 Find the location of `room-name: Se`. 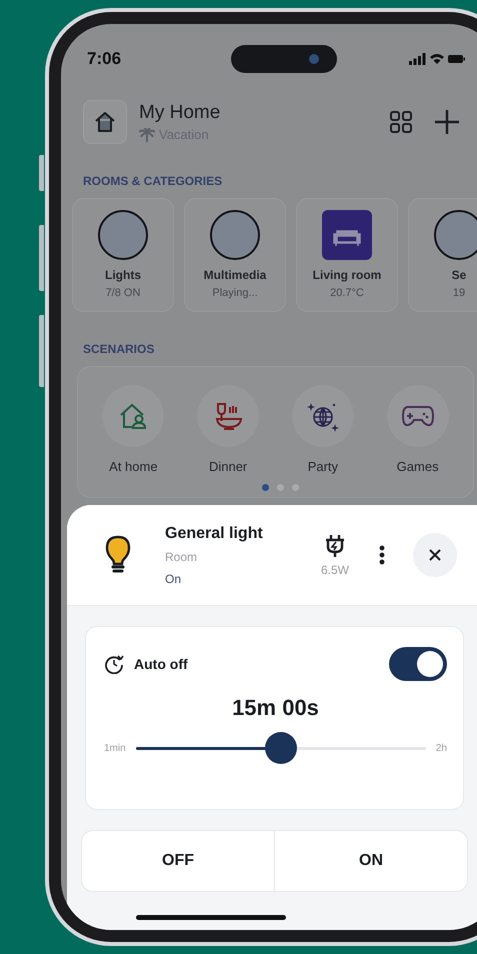

room-name: Se is located at coordinates (459, 275).